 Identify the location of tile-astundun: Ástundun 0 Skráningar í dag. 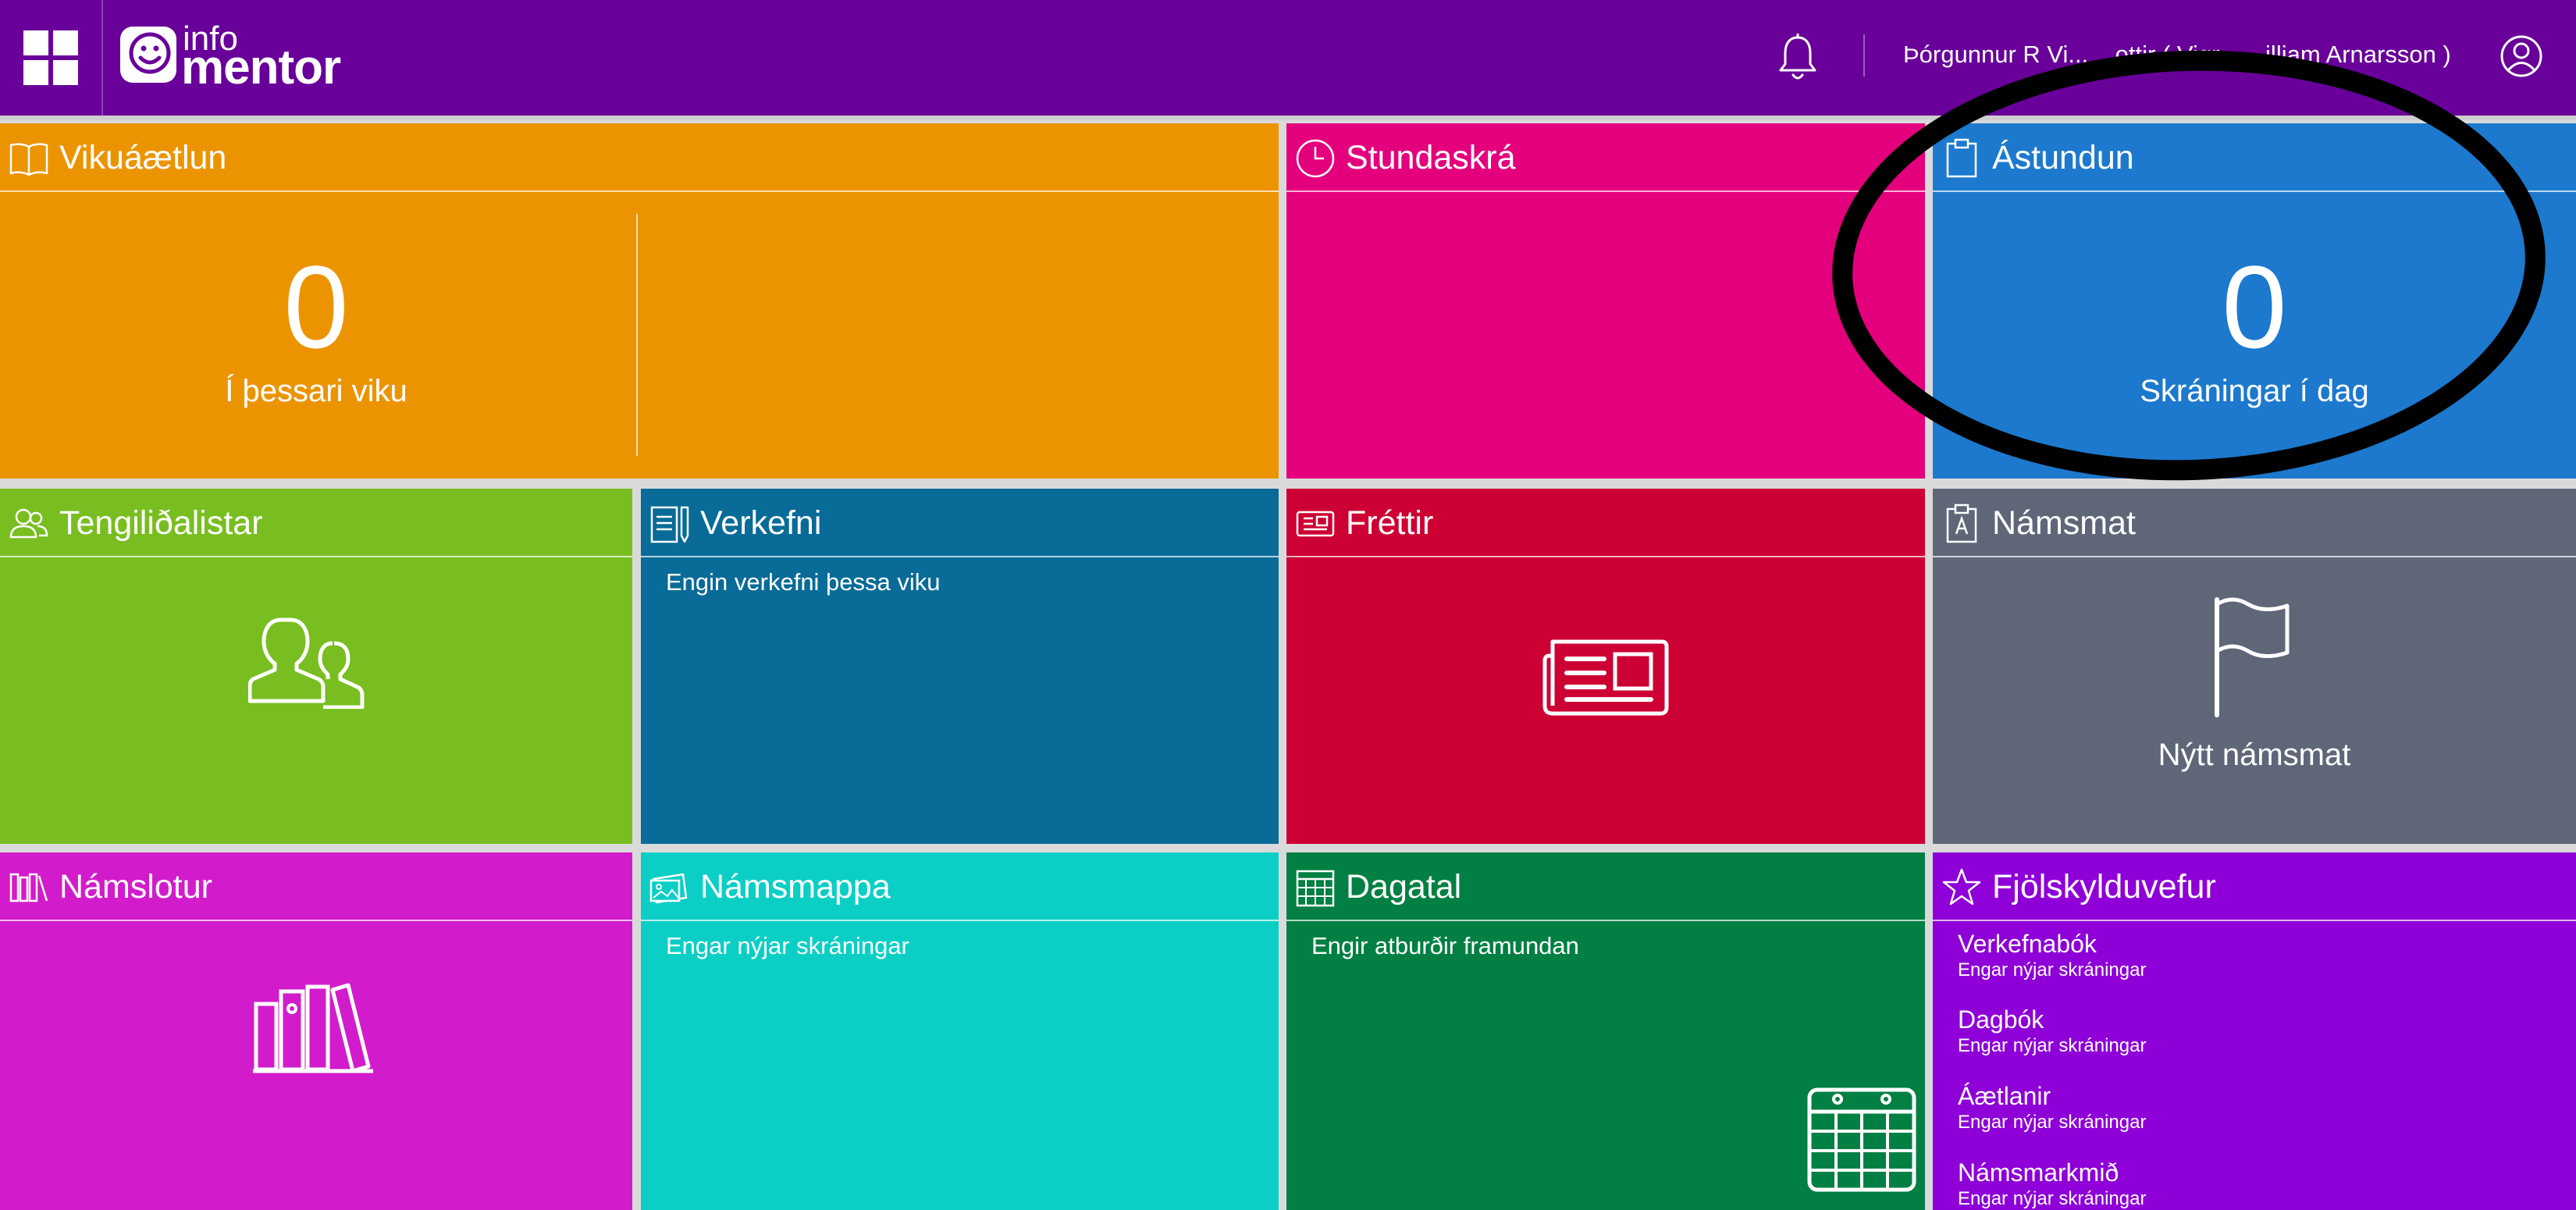
(2254, 301).